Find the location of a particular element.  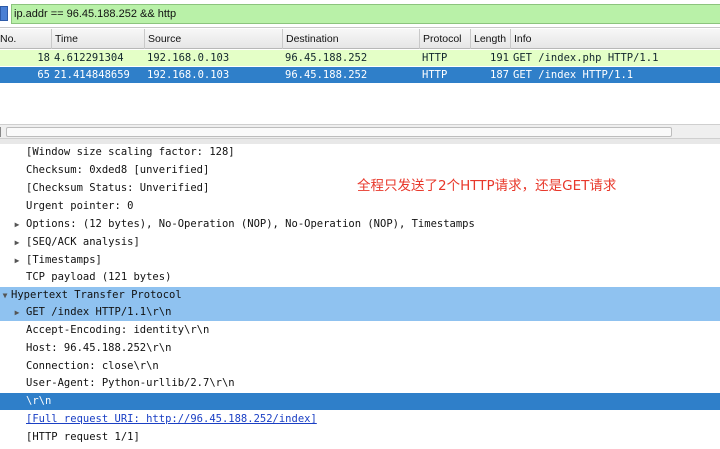

column-header-length: Length is located at coordinates (491, 39).